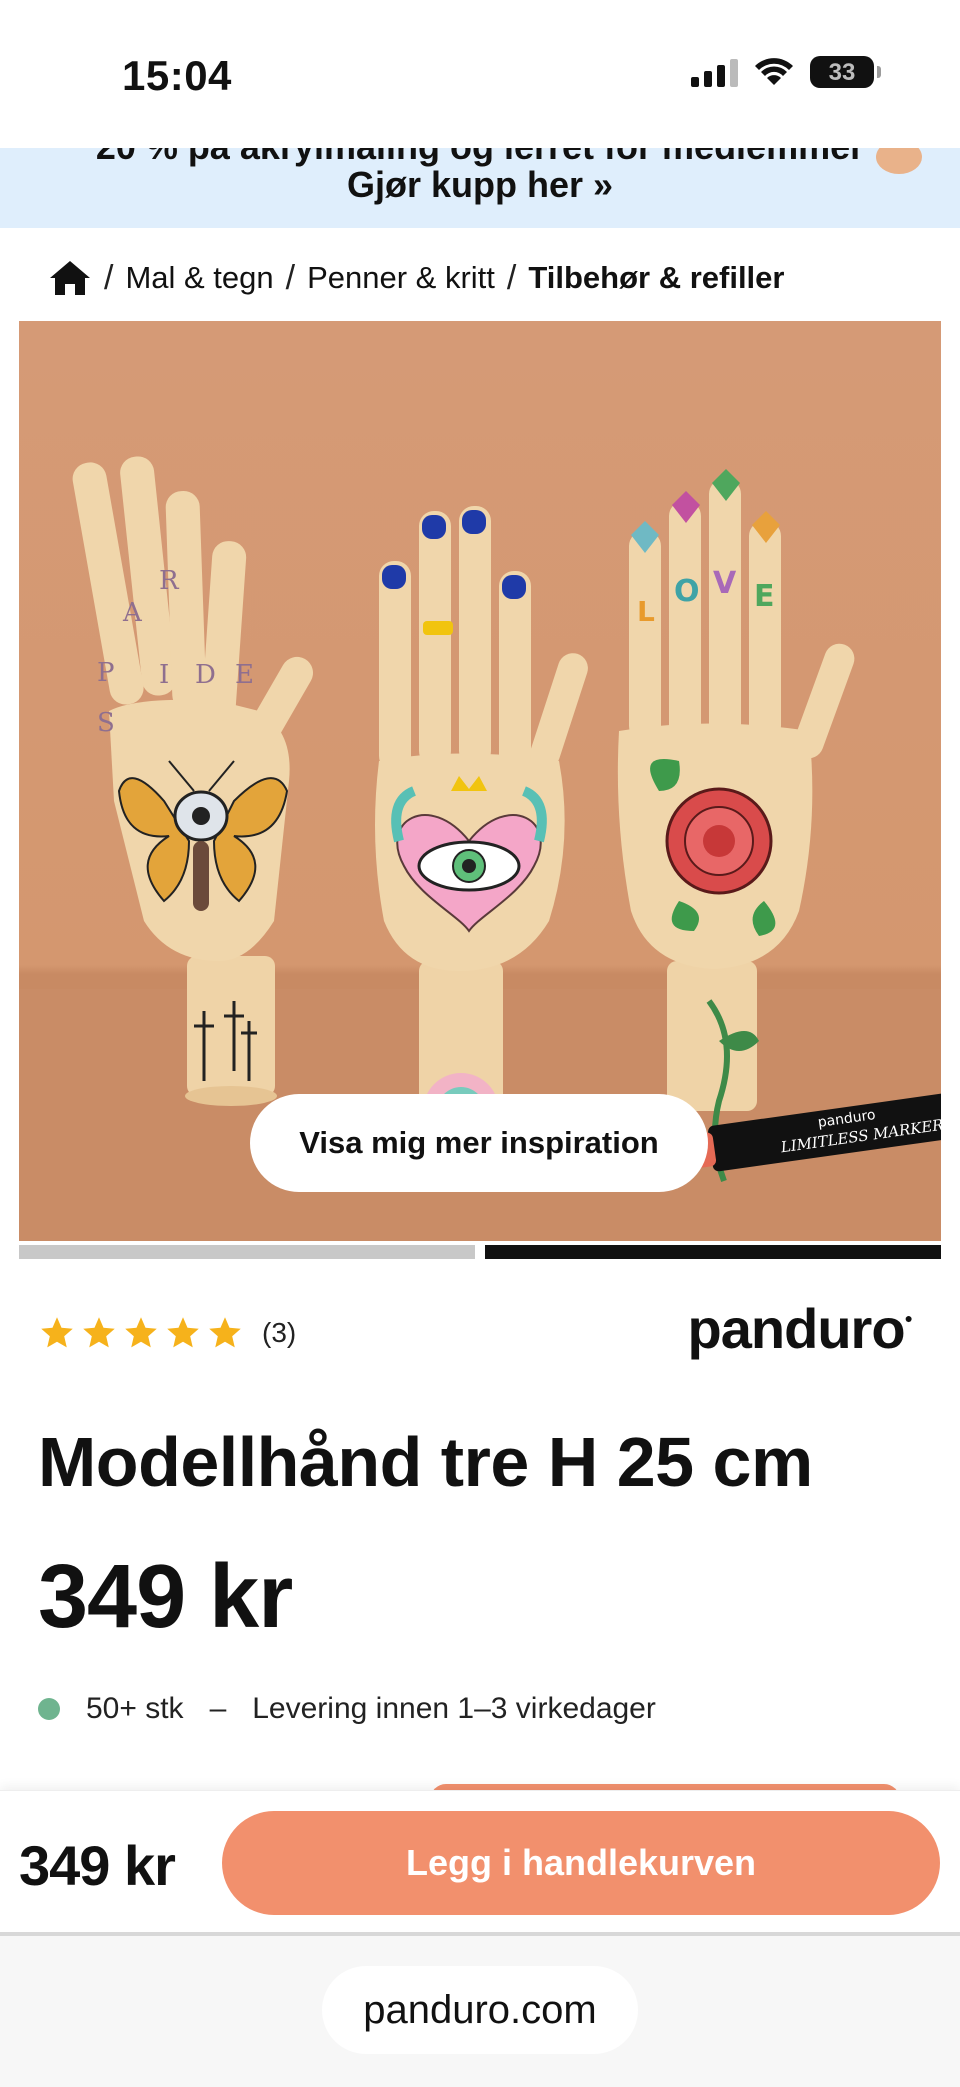  What do you see at coordinates (106, 673) in the screenshot?
I see `finger-letter: P` at bounding box center [106, 673].